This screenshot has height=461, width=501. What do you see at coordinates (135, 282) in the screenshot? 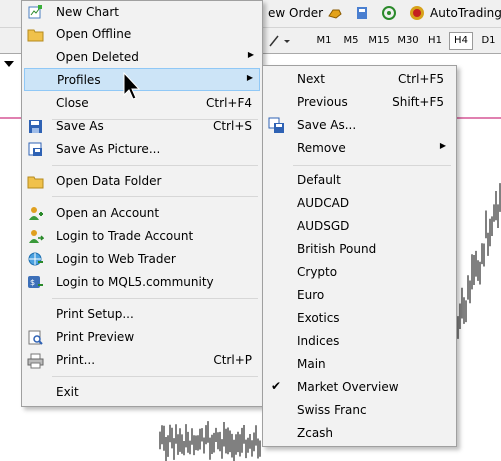
I see `menu-item-label: Login to MQL5.community` at bounding box center [135, 282].